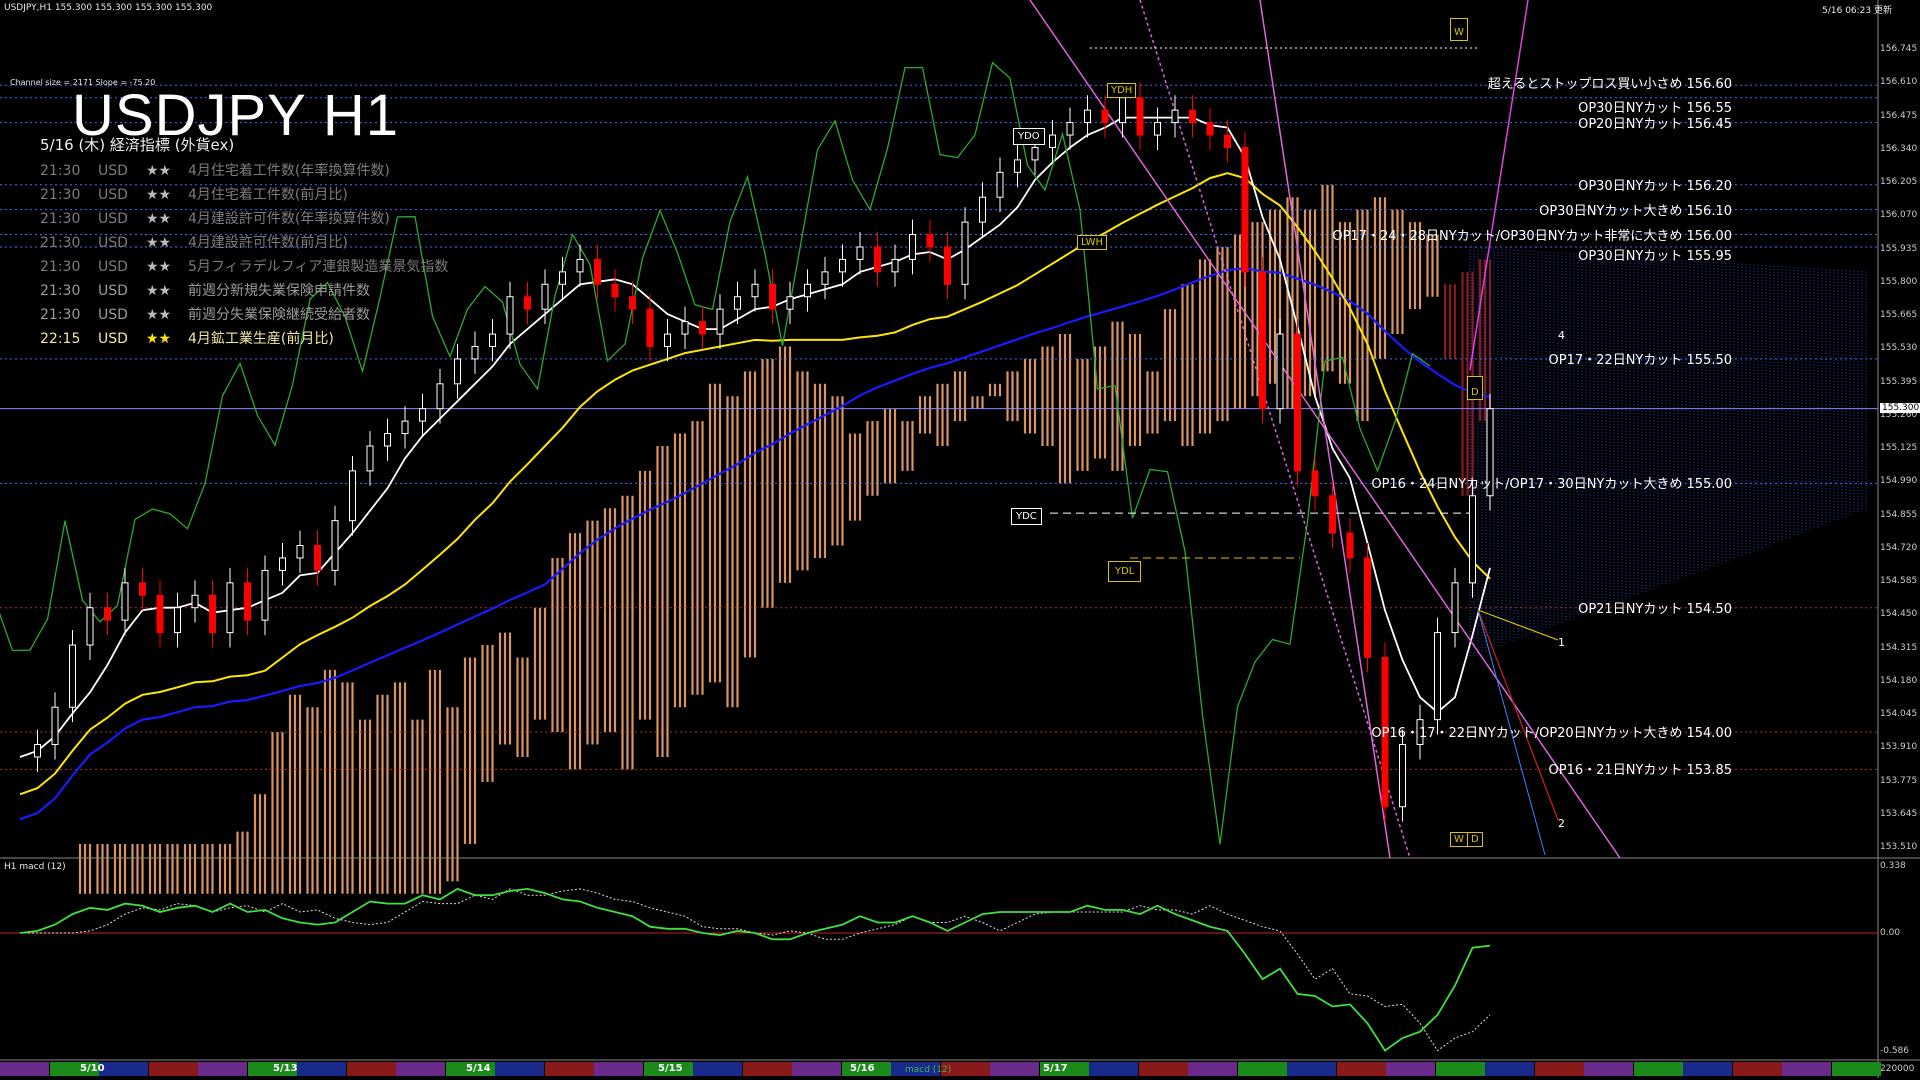 The width and height of the screenshot is (1920, 1080). What do you see at coordinates (1518, 715) in the screenshot?
I see `wave-2-line` at bounding box center [1518, 715].